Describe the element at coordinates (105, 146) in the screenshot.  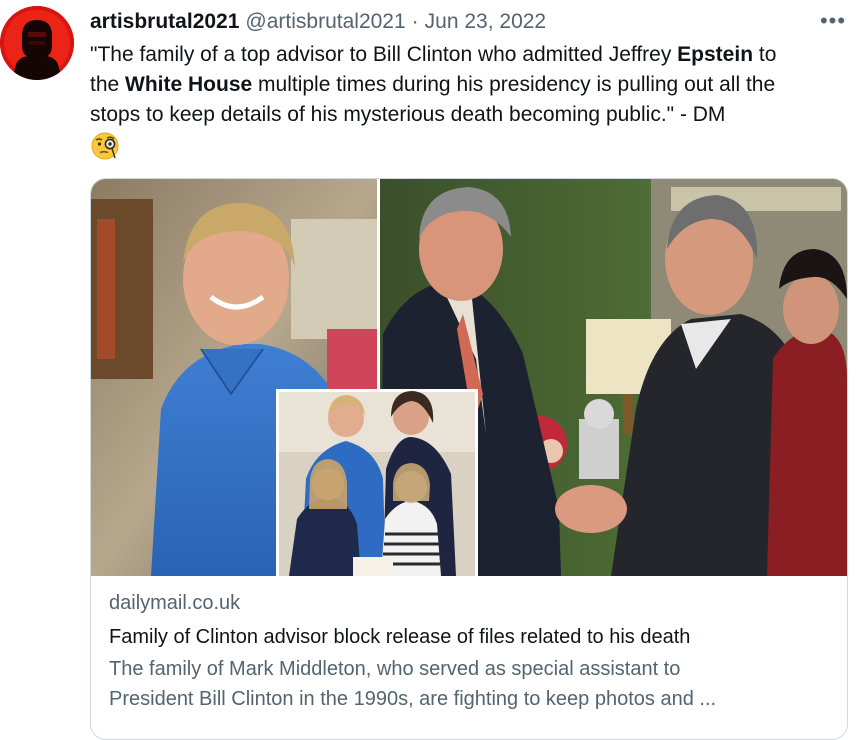
I see `face-with-monocle-icon` at that location.